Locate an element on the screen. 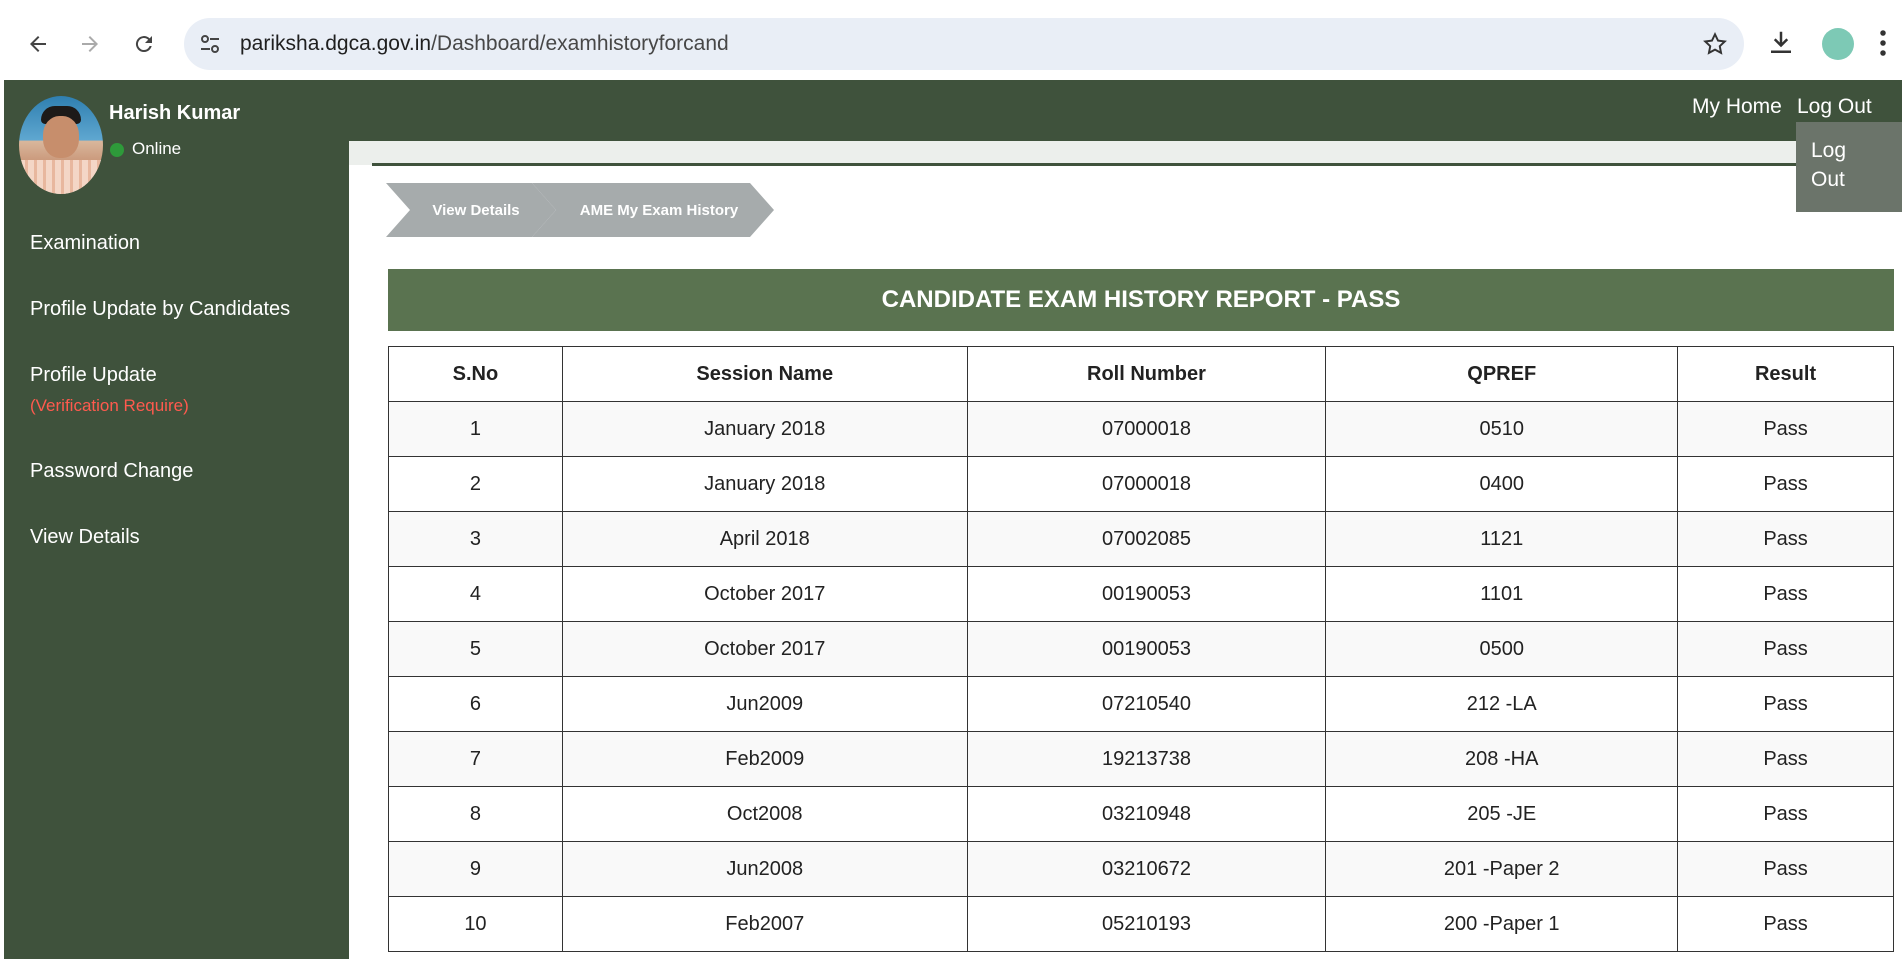 The image size is (1902, 959). table-cell: Oct2008 is located at coordinates (764, 814).